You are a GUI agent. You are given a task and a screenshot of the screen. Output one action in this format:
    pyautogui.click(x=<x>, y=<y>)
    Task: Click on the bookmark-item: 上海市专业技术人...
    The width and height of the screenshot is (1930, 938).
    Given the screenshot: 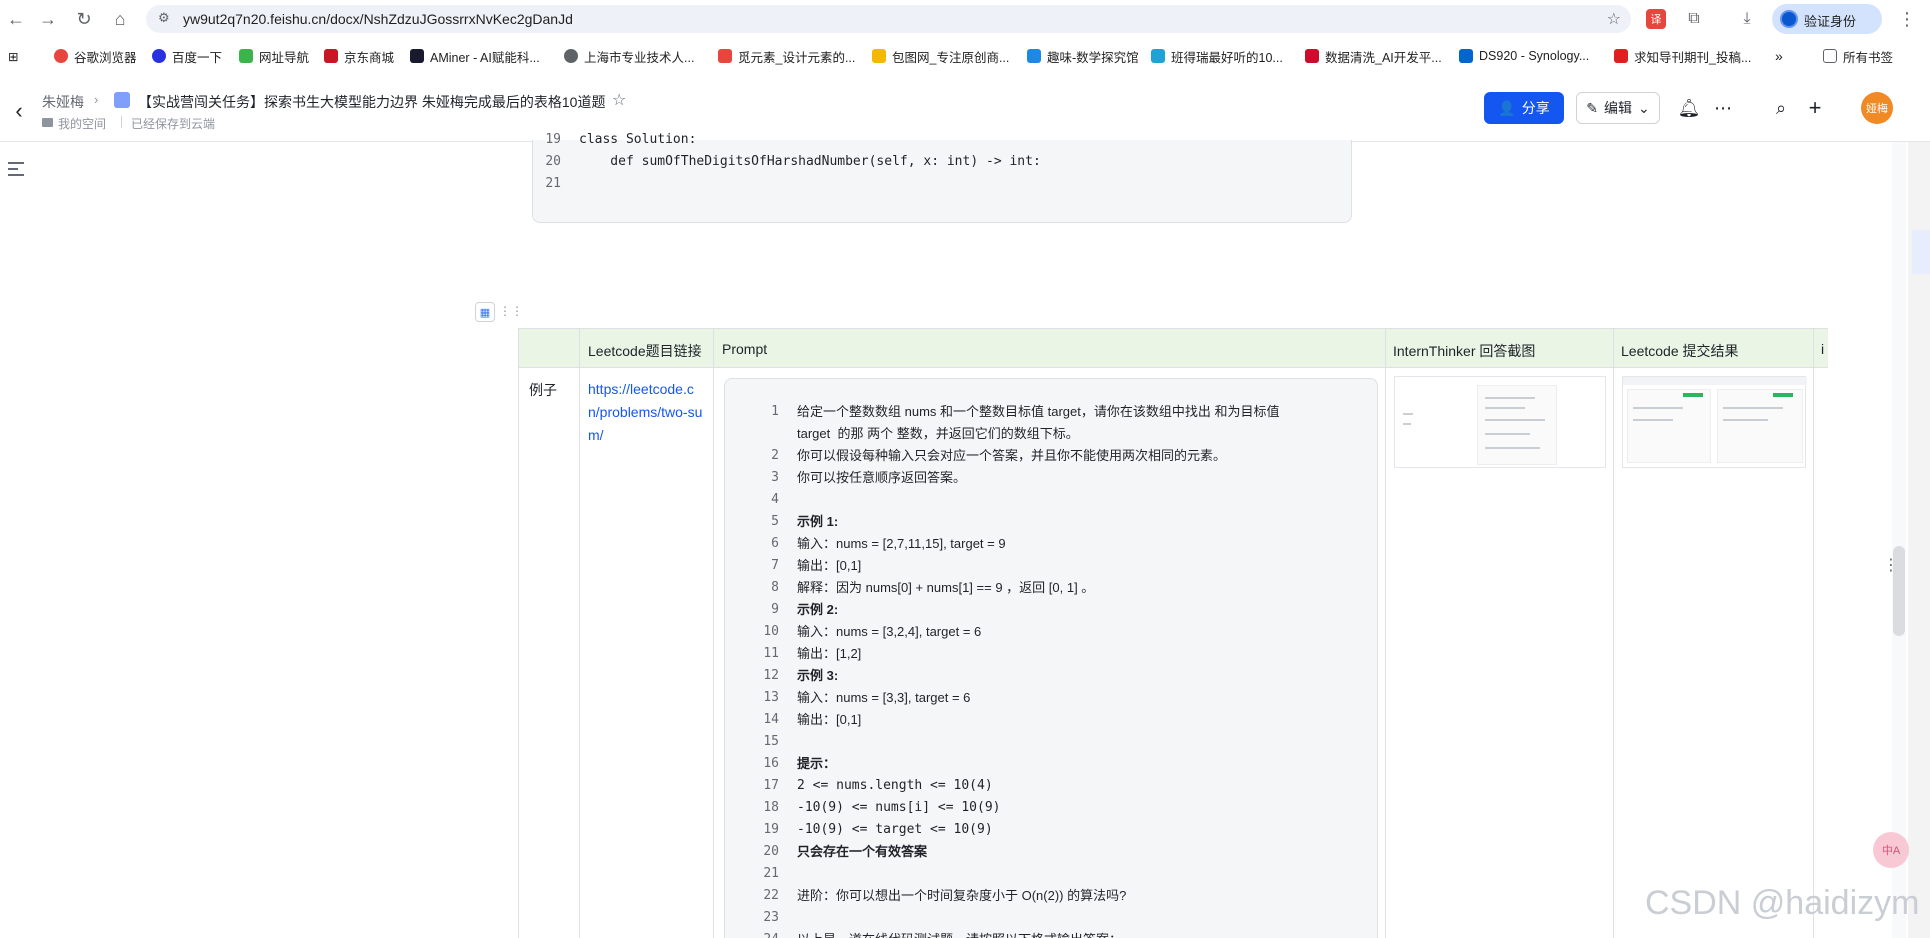 What is the action you would take?
    pyautogui.click(x=629, y=56)
    